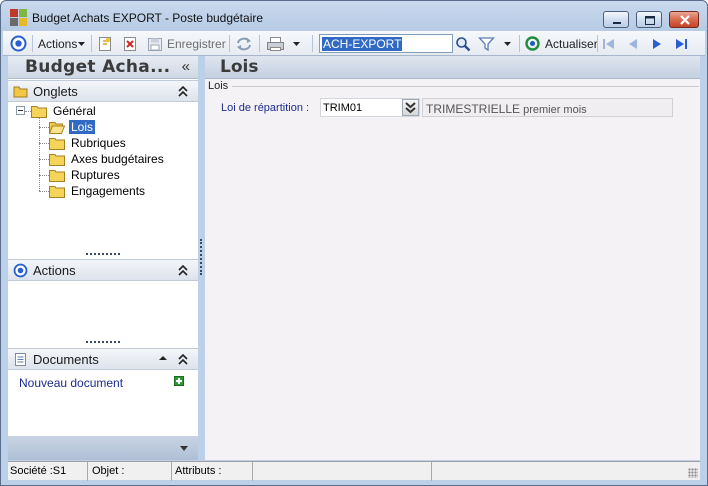  I want to click on actions-section-header: Actions, so click(103, 270).